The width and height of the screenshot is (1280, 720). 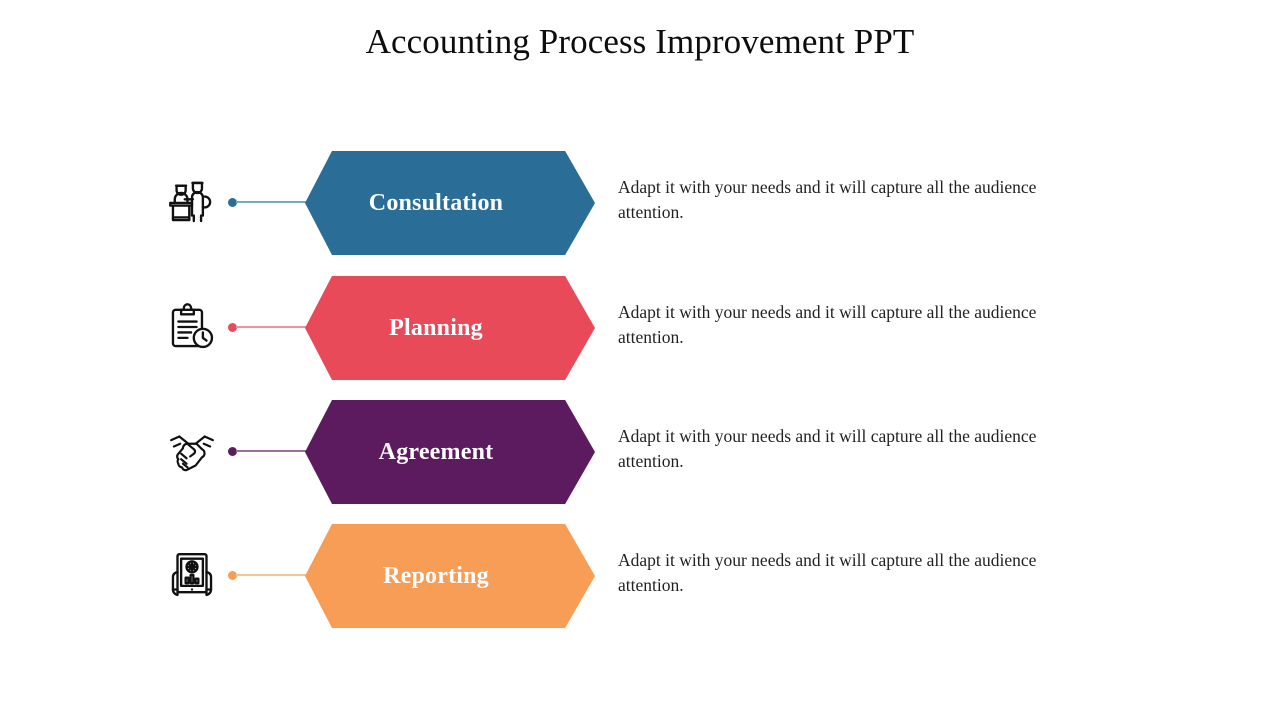 I want to click on page-title: Accounting Process Improvement PPT, so click(x=640, y=41).